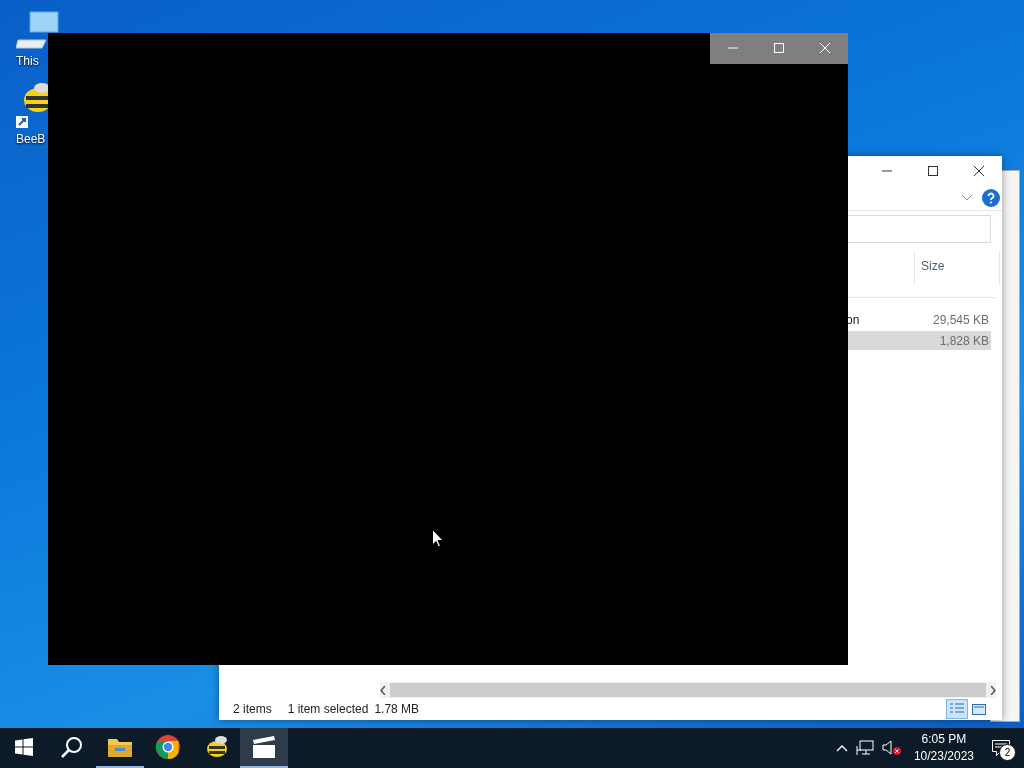 The width and height of the screenshot is (1024, 768). I want to click on column-header: Size, so click(957, 268).